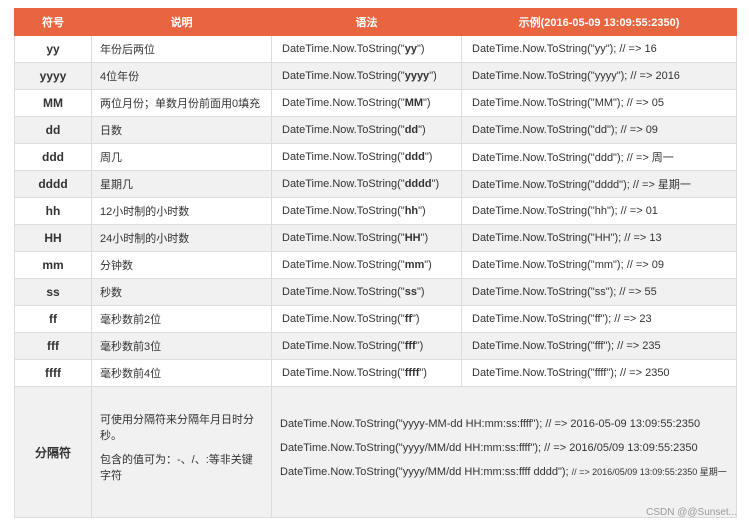 The image size is (749, 522). Describe the element at coordinates (181, 49) in the screenshot. I see `format-description: 年份后两位` at that location.